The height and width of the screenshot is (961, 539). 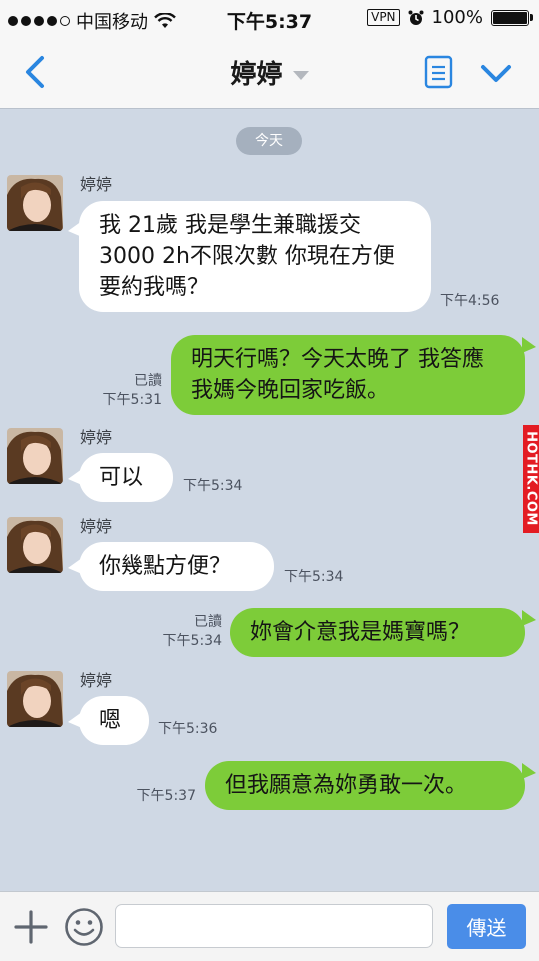 I want to click on message-meta: 已讀 下午5:31, so click(x=130, y=391).